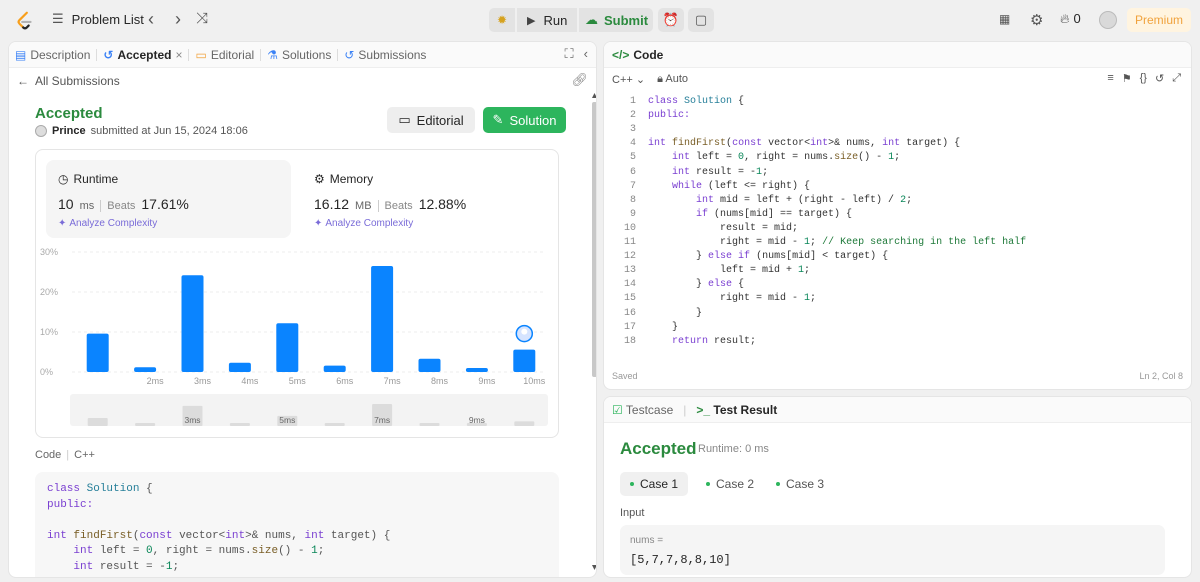 Image resolution: width=1200 pixels, height=582 pixels. What do you see at coordinates (594, 332) in the screenshot?
I see `scrollbar` at bounding box center [594, 332].